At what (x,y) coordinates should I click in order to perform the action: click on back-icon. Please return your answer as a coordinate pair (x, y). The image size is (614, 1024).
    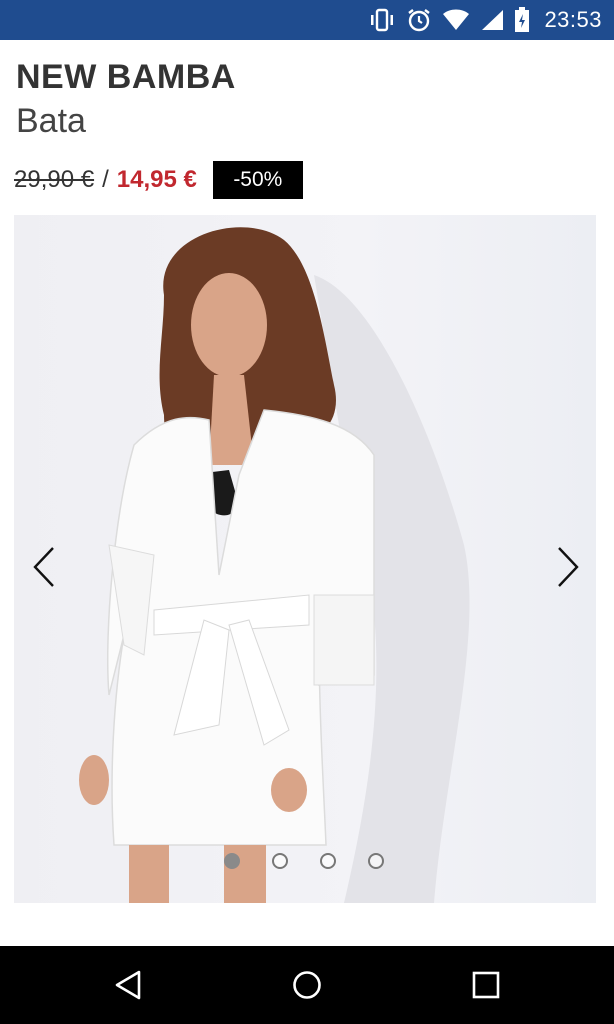
    Looking at the image, I should click on (128, 985).